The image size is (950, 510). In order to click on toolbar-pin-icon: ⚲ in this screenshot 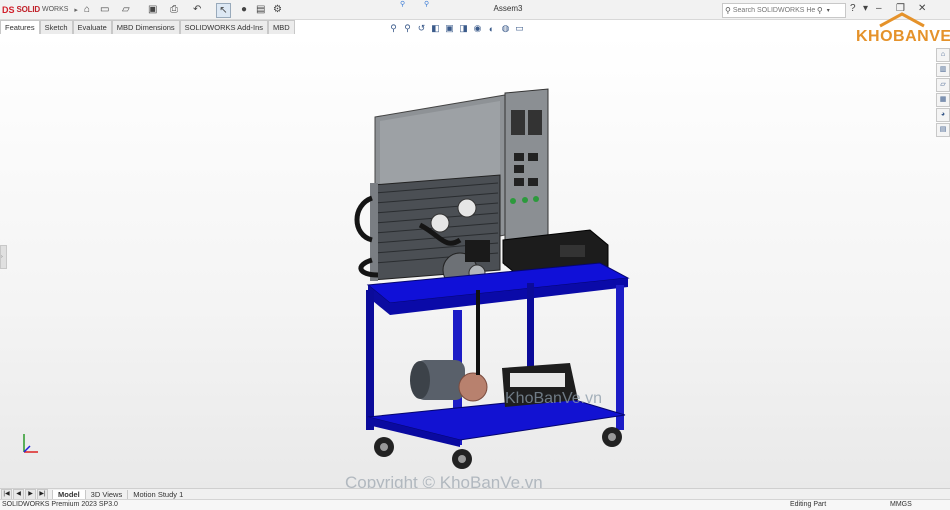, I will do `click(402, 4)`.